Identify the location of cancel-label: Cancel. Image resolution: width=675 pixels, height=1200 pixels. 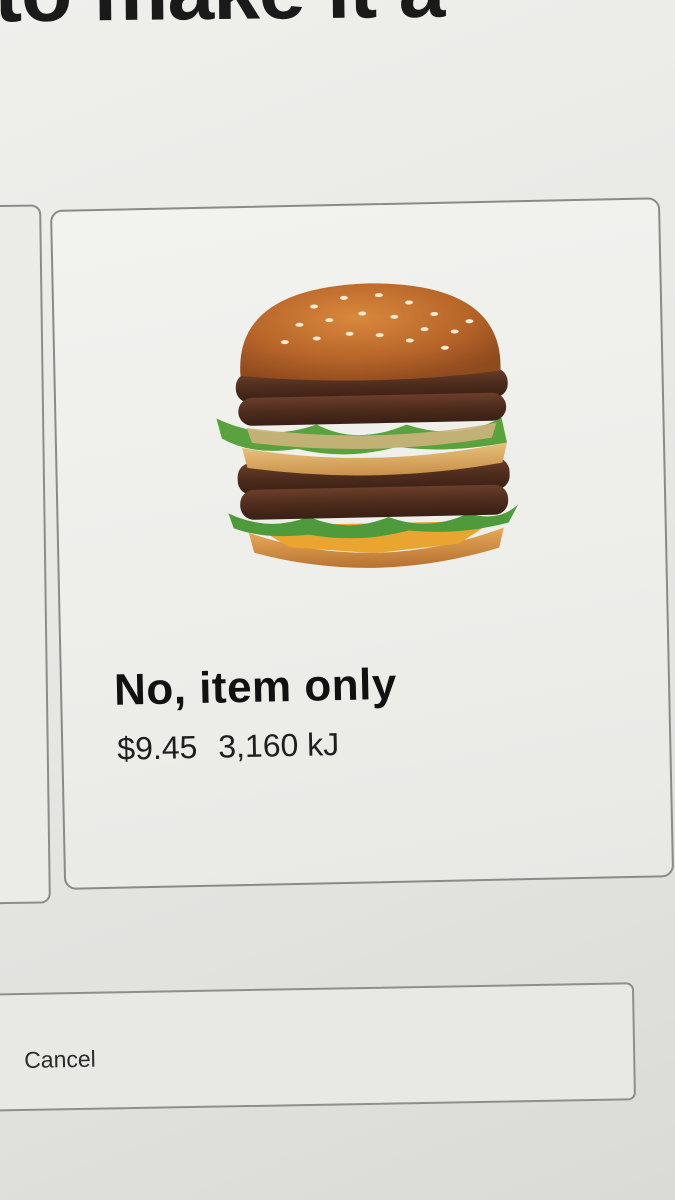
(60, 1059).